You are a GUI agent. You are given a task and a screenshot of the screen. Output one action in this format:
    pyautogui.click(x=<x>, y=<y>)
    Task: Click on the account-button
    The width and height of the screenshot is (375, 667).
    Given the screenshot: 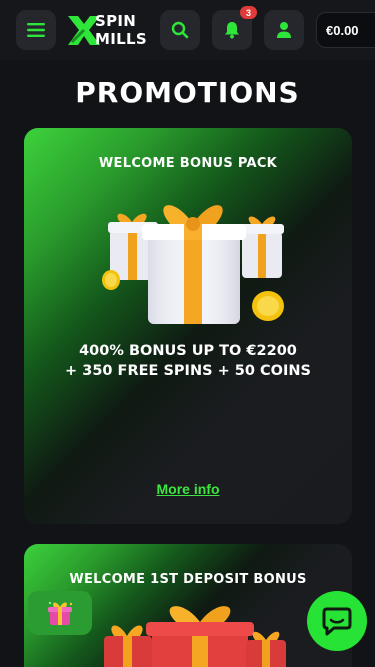 What is the action you would take?
    pyautogui.click(x=284, y=30)
    